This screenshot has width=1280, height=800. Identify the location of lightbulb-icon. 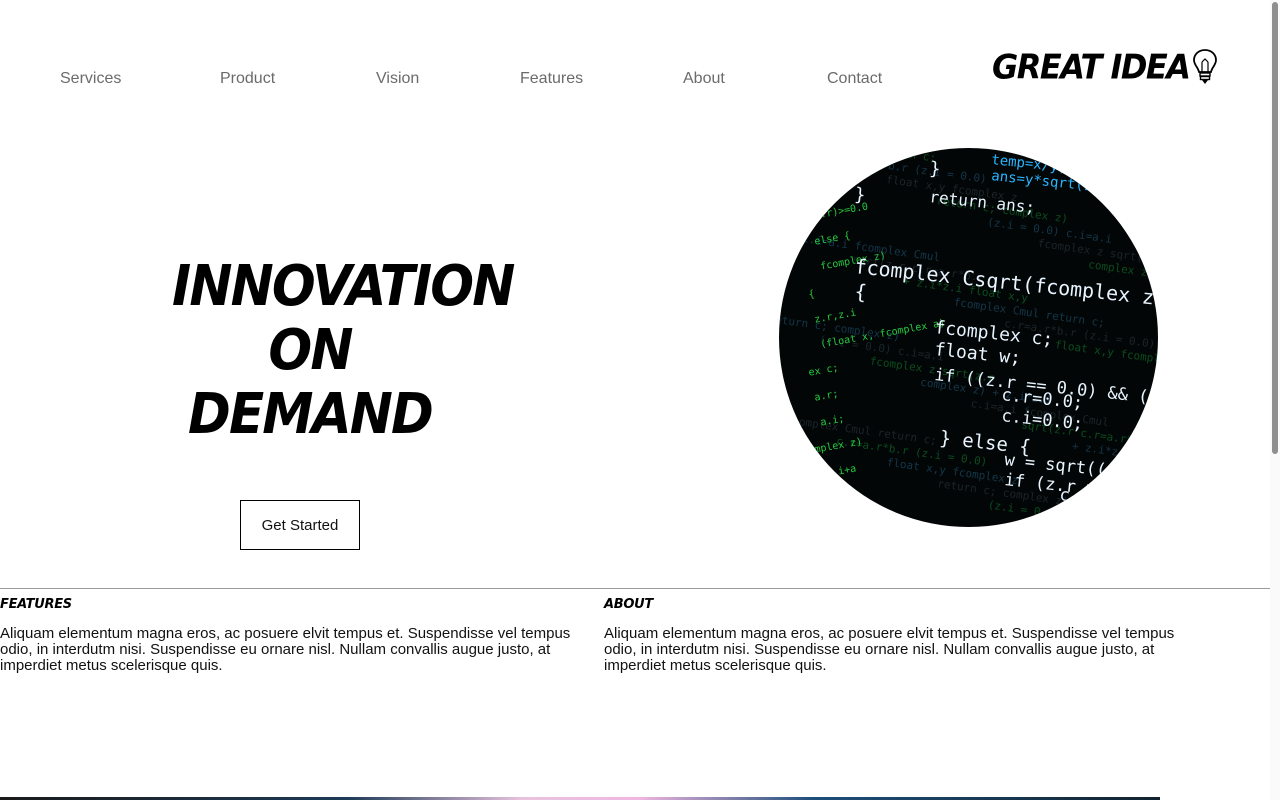
(1204, 66).